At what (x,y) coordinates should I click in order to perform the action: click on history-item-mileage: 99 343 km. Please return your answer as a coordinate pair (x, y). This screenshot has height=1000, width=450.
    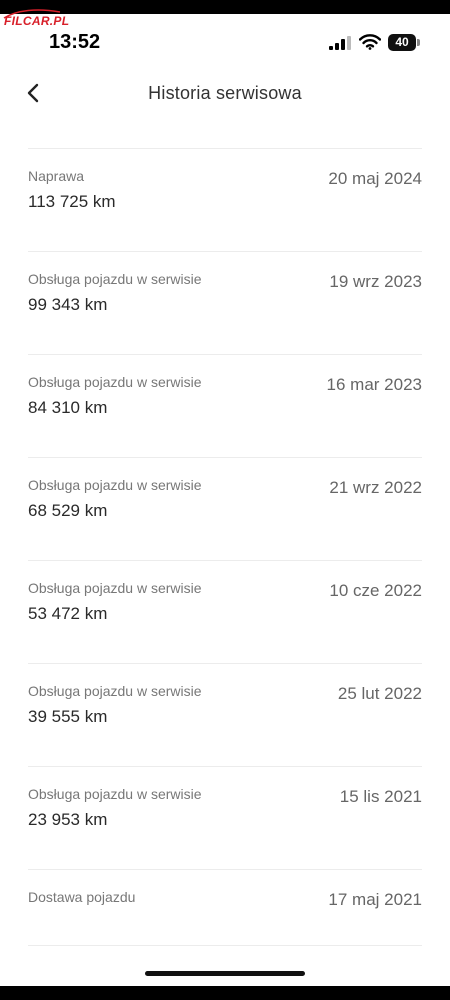
    Looking at the image, I should click on (68, 304).